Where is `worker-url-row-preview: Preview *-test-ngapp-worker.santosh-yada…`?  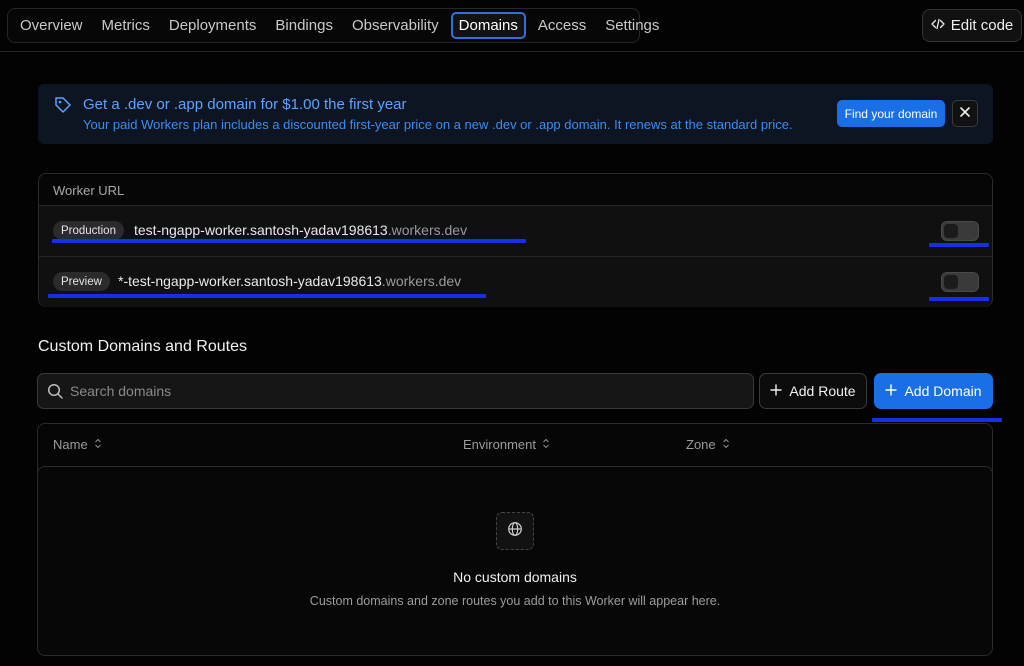
worker-url-row-preview: Preview *-test-ngapp-worker.santosh-yada… is located at coordinates (515, 281).